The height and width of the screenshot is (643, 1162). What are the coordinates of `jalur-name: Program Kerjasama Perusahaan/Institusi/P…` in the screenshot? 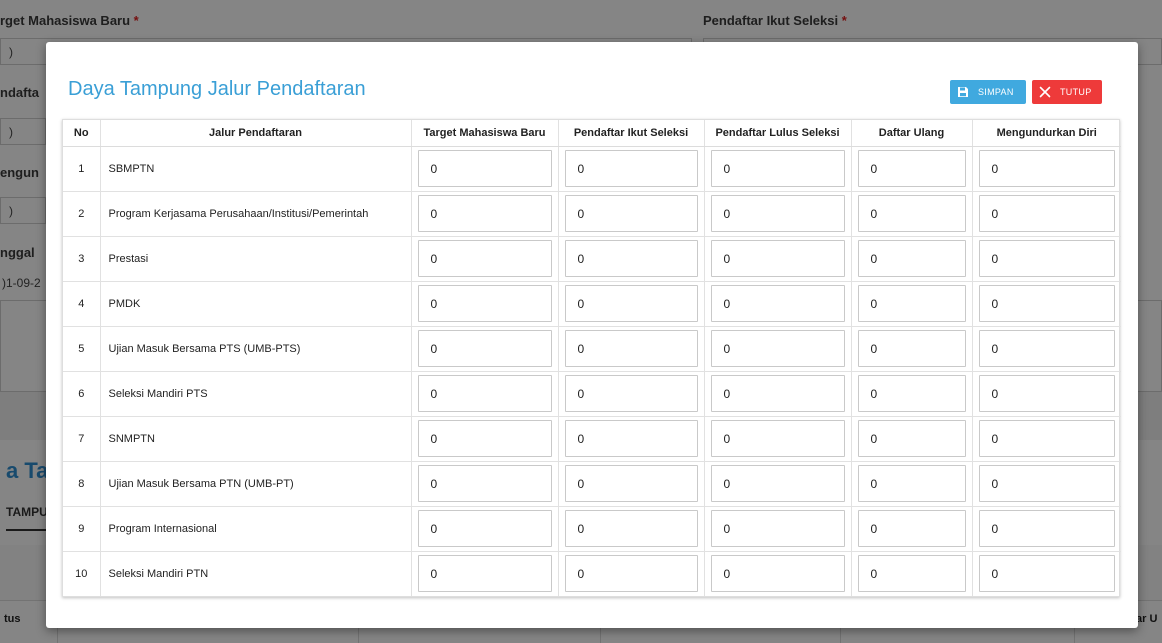 It's located at (256, 214).